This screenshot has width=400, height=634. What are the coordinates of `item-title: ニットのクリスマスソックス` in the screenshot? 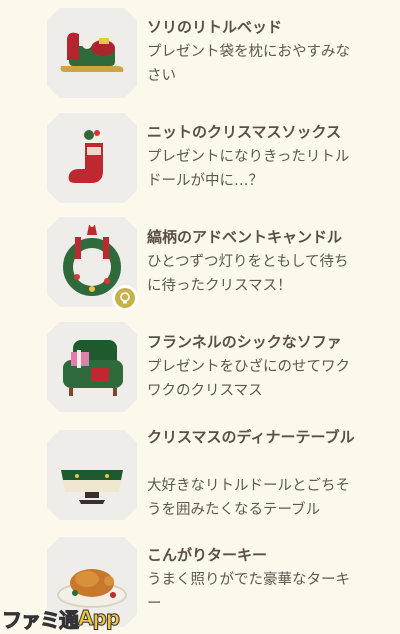 It's located at (244, 132).